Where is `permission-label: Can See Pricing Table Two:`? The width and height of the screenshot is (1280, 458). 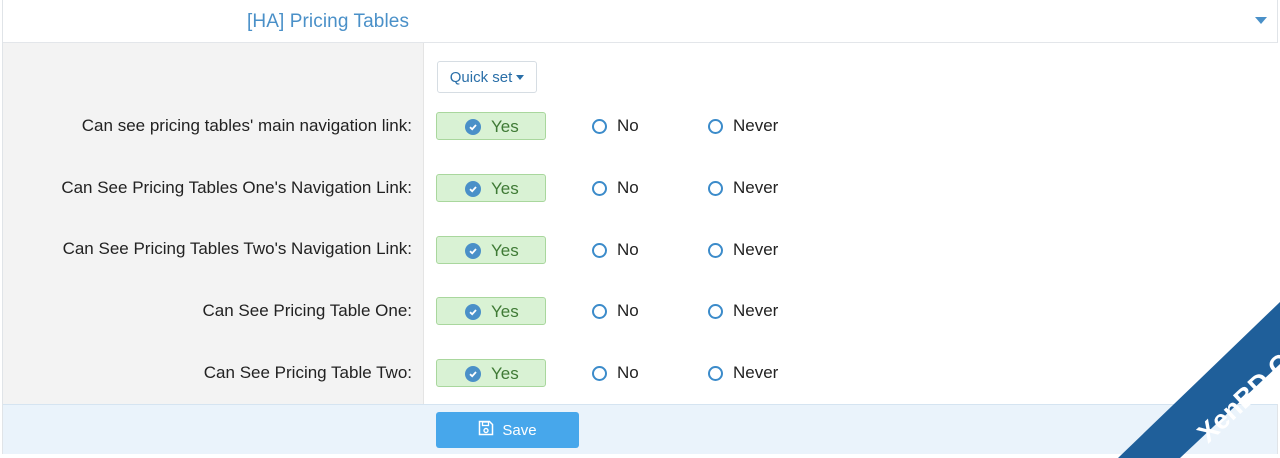
permission-label: Can See Pricing Table Two: is located at coordinates (307, 372).